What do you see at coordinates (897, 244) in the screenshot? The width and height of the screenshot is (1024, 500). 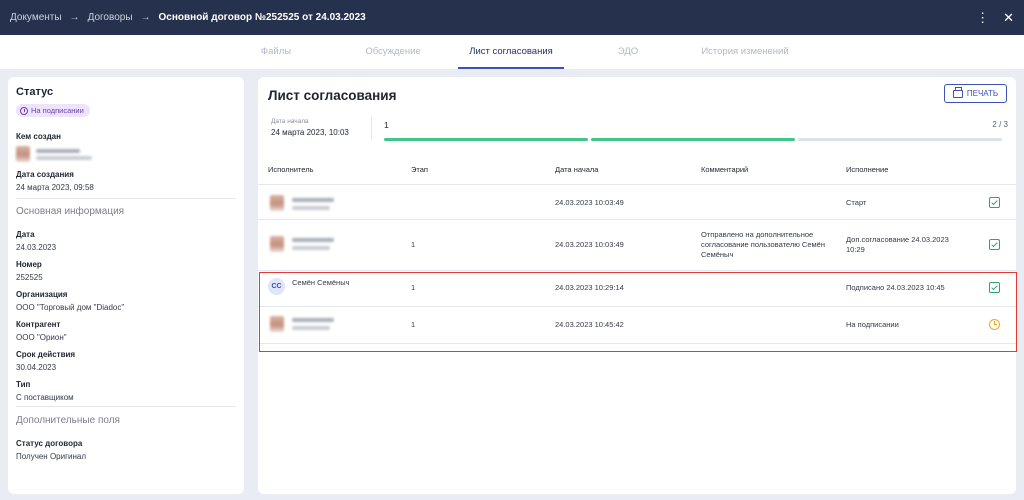 I see `row-result: Доп.согласование 24.03.2023 10:29` at bounding box center [897, 244].